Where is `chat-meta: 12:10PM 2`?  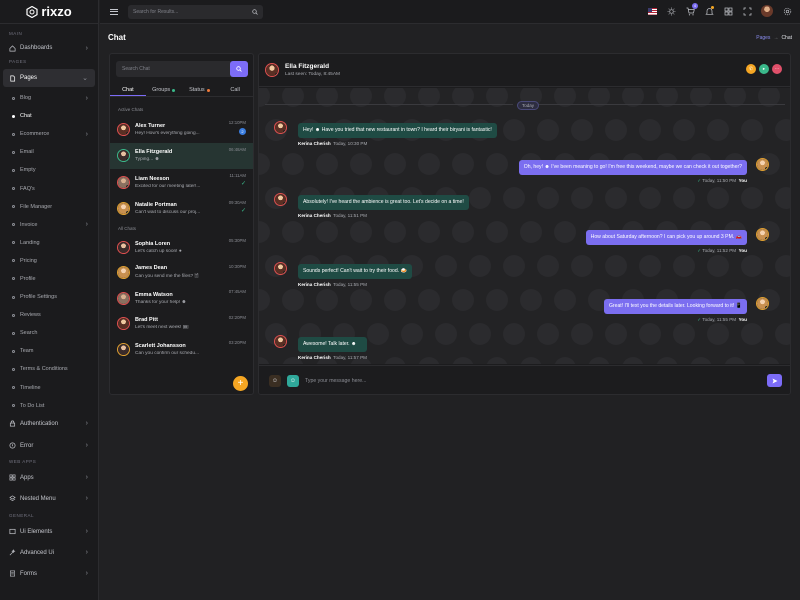
chat-meta: 12:10PM 2 is located at coordinates (237, 127).